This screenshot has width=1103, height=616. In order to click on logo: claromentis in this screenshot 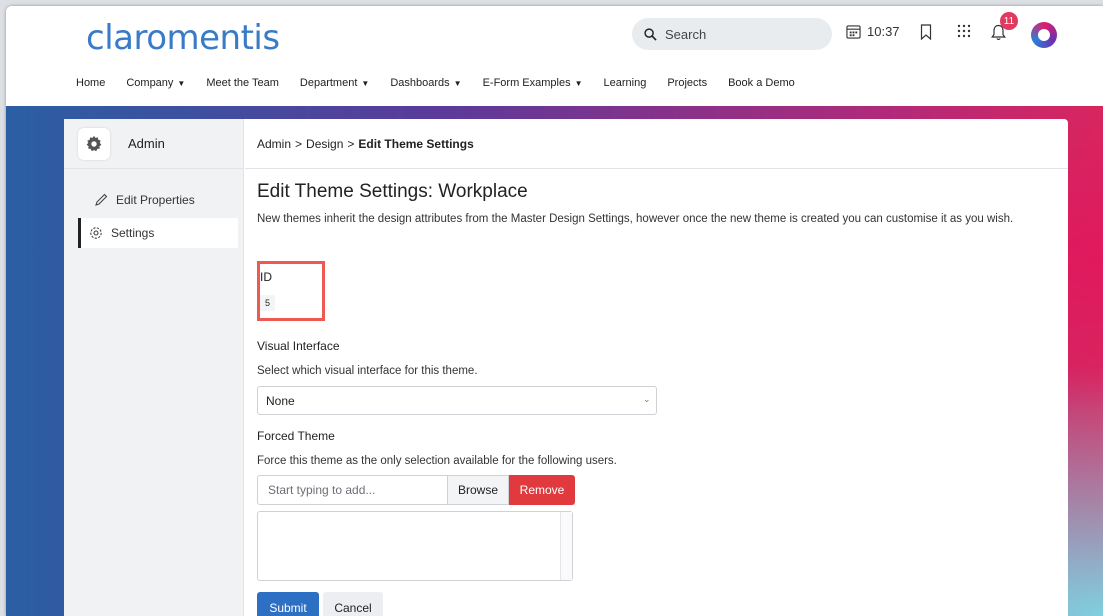, I will do `click(183, 38)`.